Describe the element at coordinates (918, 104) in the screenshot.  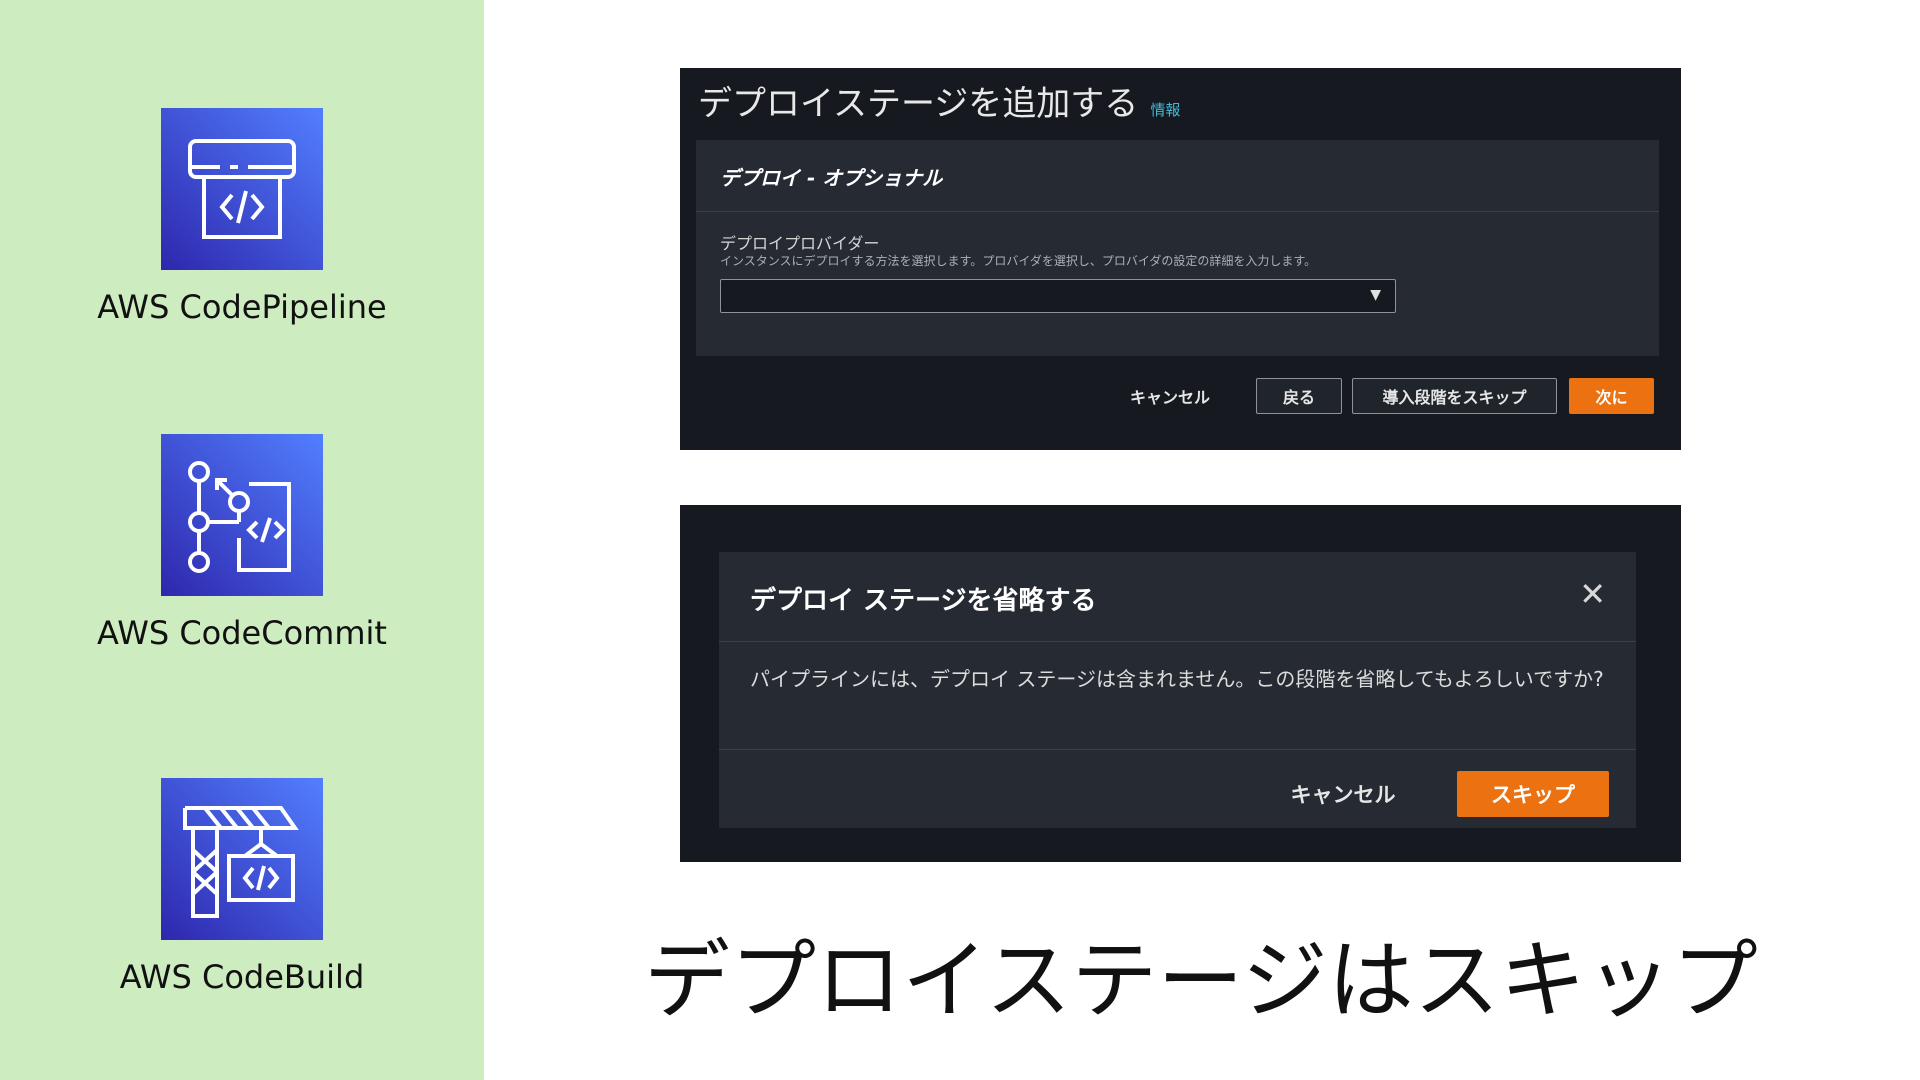
I see `page-title-text: デプロイステージを追加する` at that location.